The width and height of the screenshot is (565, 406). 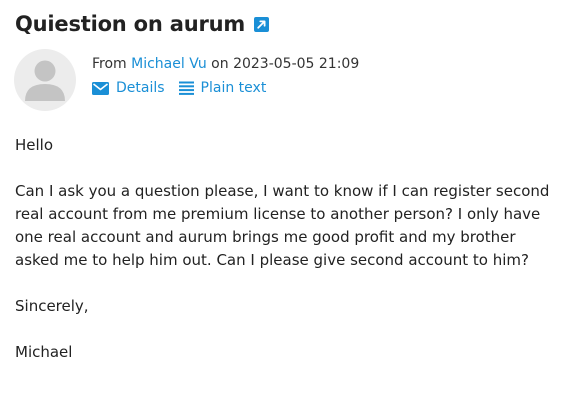 I want to click on closing: Sincerely,, so click(x=52, y=306).